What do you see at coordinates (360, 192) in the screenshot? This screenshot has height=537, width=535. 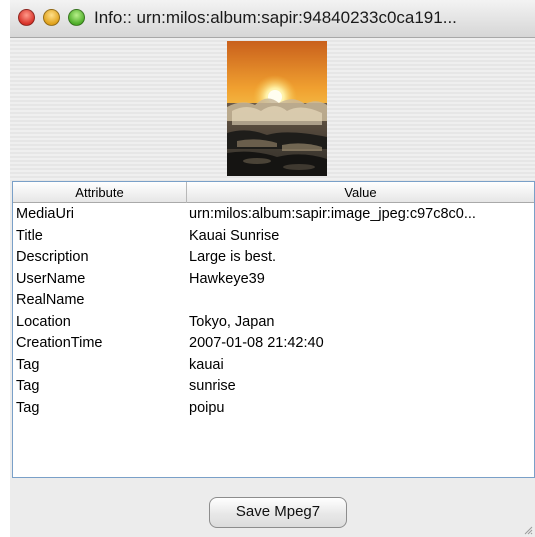 I see `column-header-value: Value` at bounding box center [360, 192].